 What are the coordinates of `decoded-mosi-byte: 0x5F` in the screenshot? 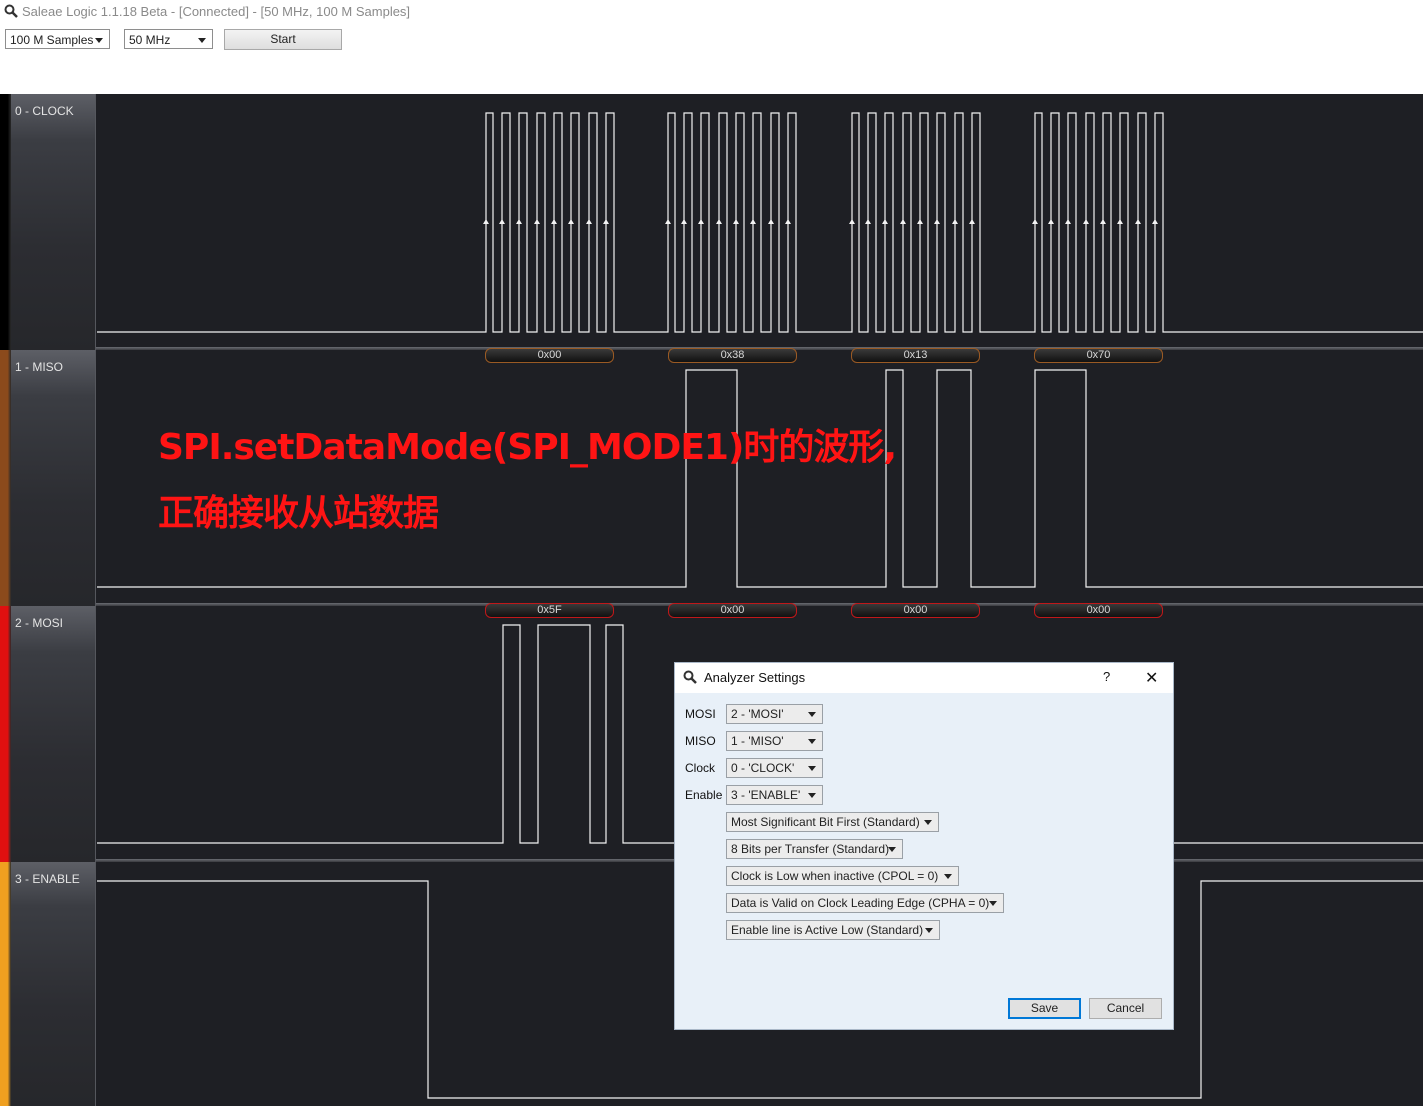 It's located at (549, 610).